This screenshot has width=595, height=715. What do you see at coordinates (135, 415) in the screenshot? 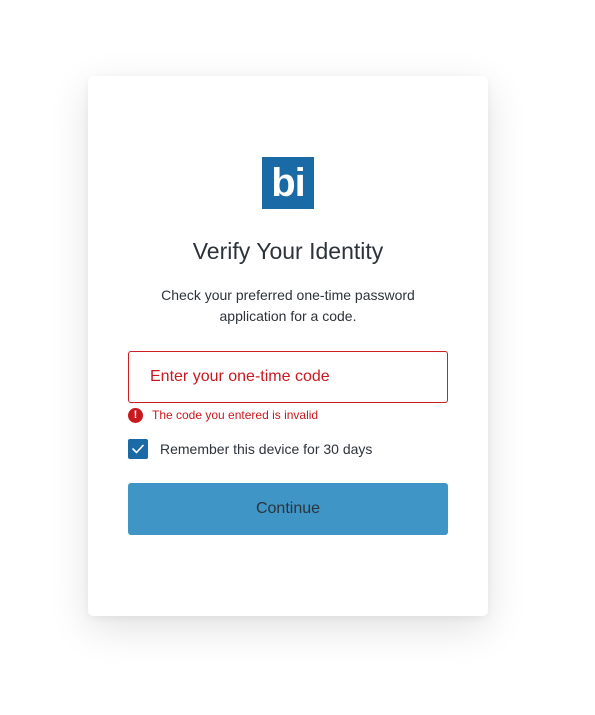
I see `exclamation-icon: !` at bounding box center [135, 415].